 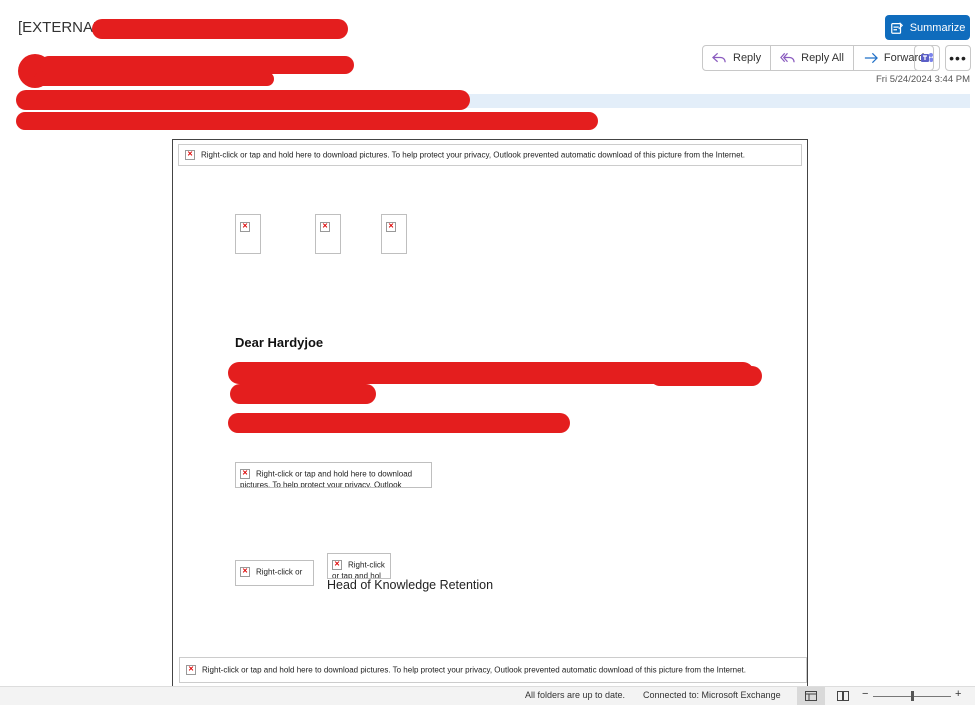 What do you see at coordinates (937, 27) in the screenshot?
I see `summarize-label: Summarize` at bounding box center [937, 27].